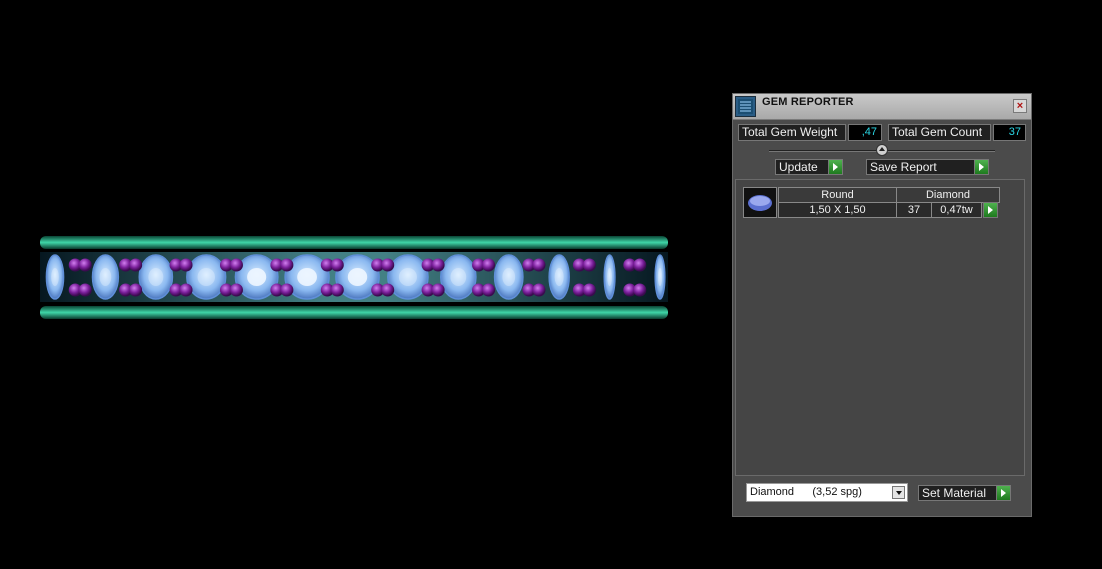 This screenshot has width=1102, height=569. What do you see at coordinates (939, 132) in the screenshot?
I see `total-gem-count-label: Total Gem Count` at bounding box center [939, 132].